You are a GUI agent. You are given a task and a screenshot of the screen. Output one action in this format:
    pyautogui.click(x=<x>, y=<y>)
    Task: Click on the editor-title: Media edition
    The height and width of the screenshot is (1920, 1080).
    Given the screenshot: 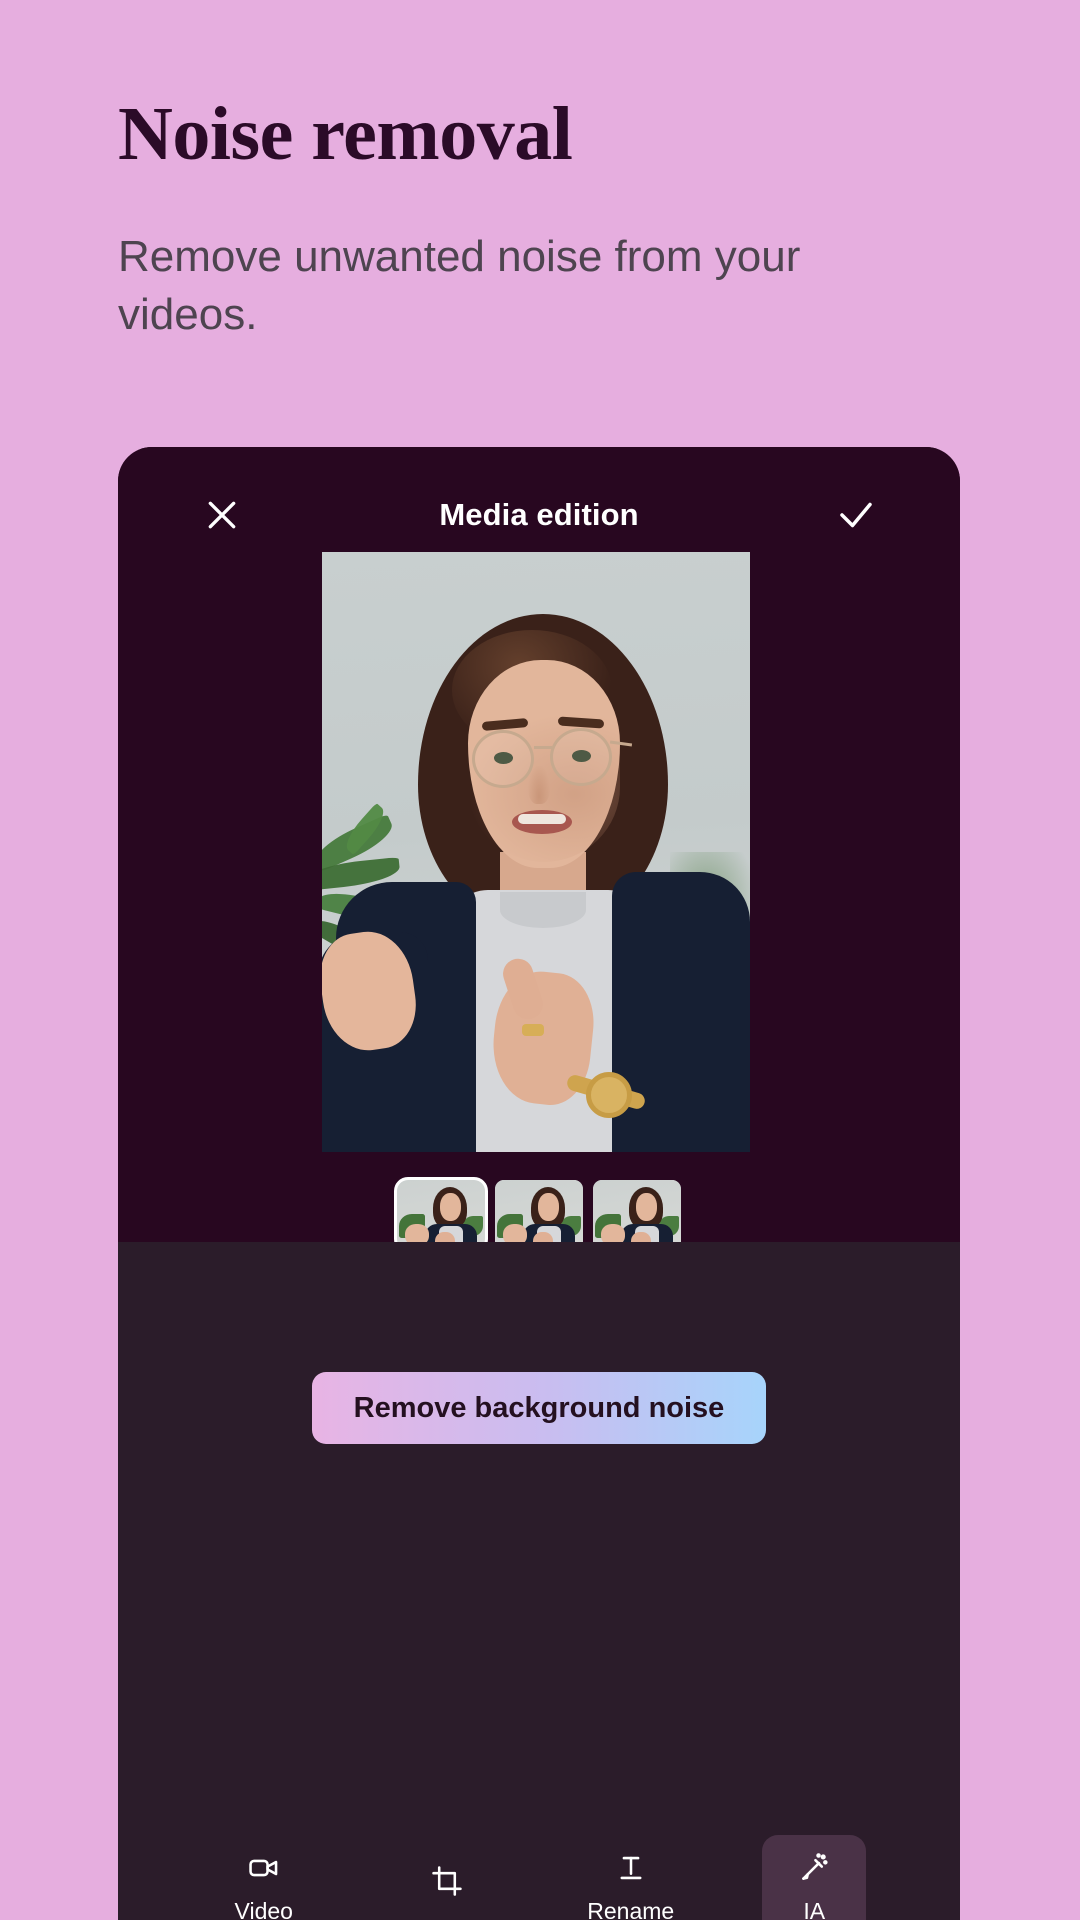 What is the action you would take?
    pyautogui.click(x=539, y=514)
    